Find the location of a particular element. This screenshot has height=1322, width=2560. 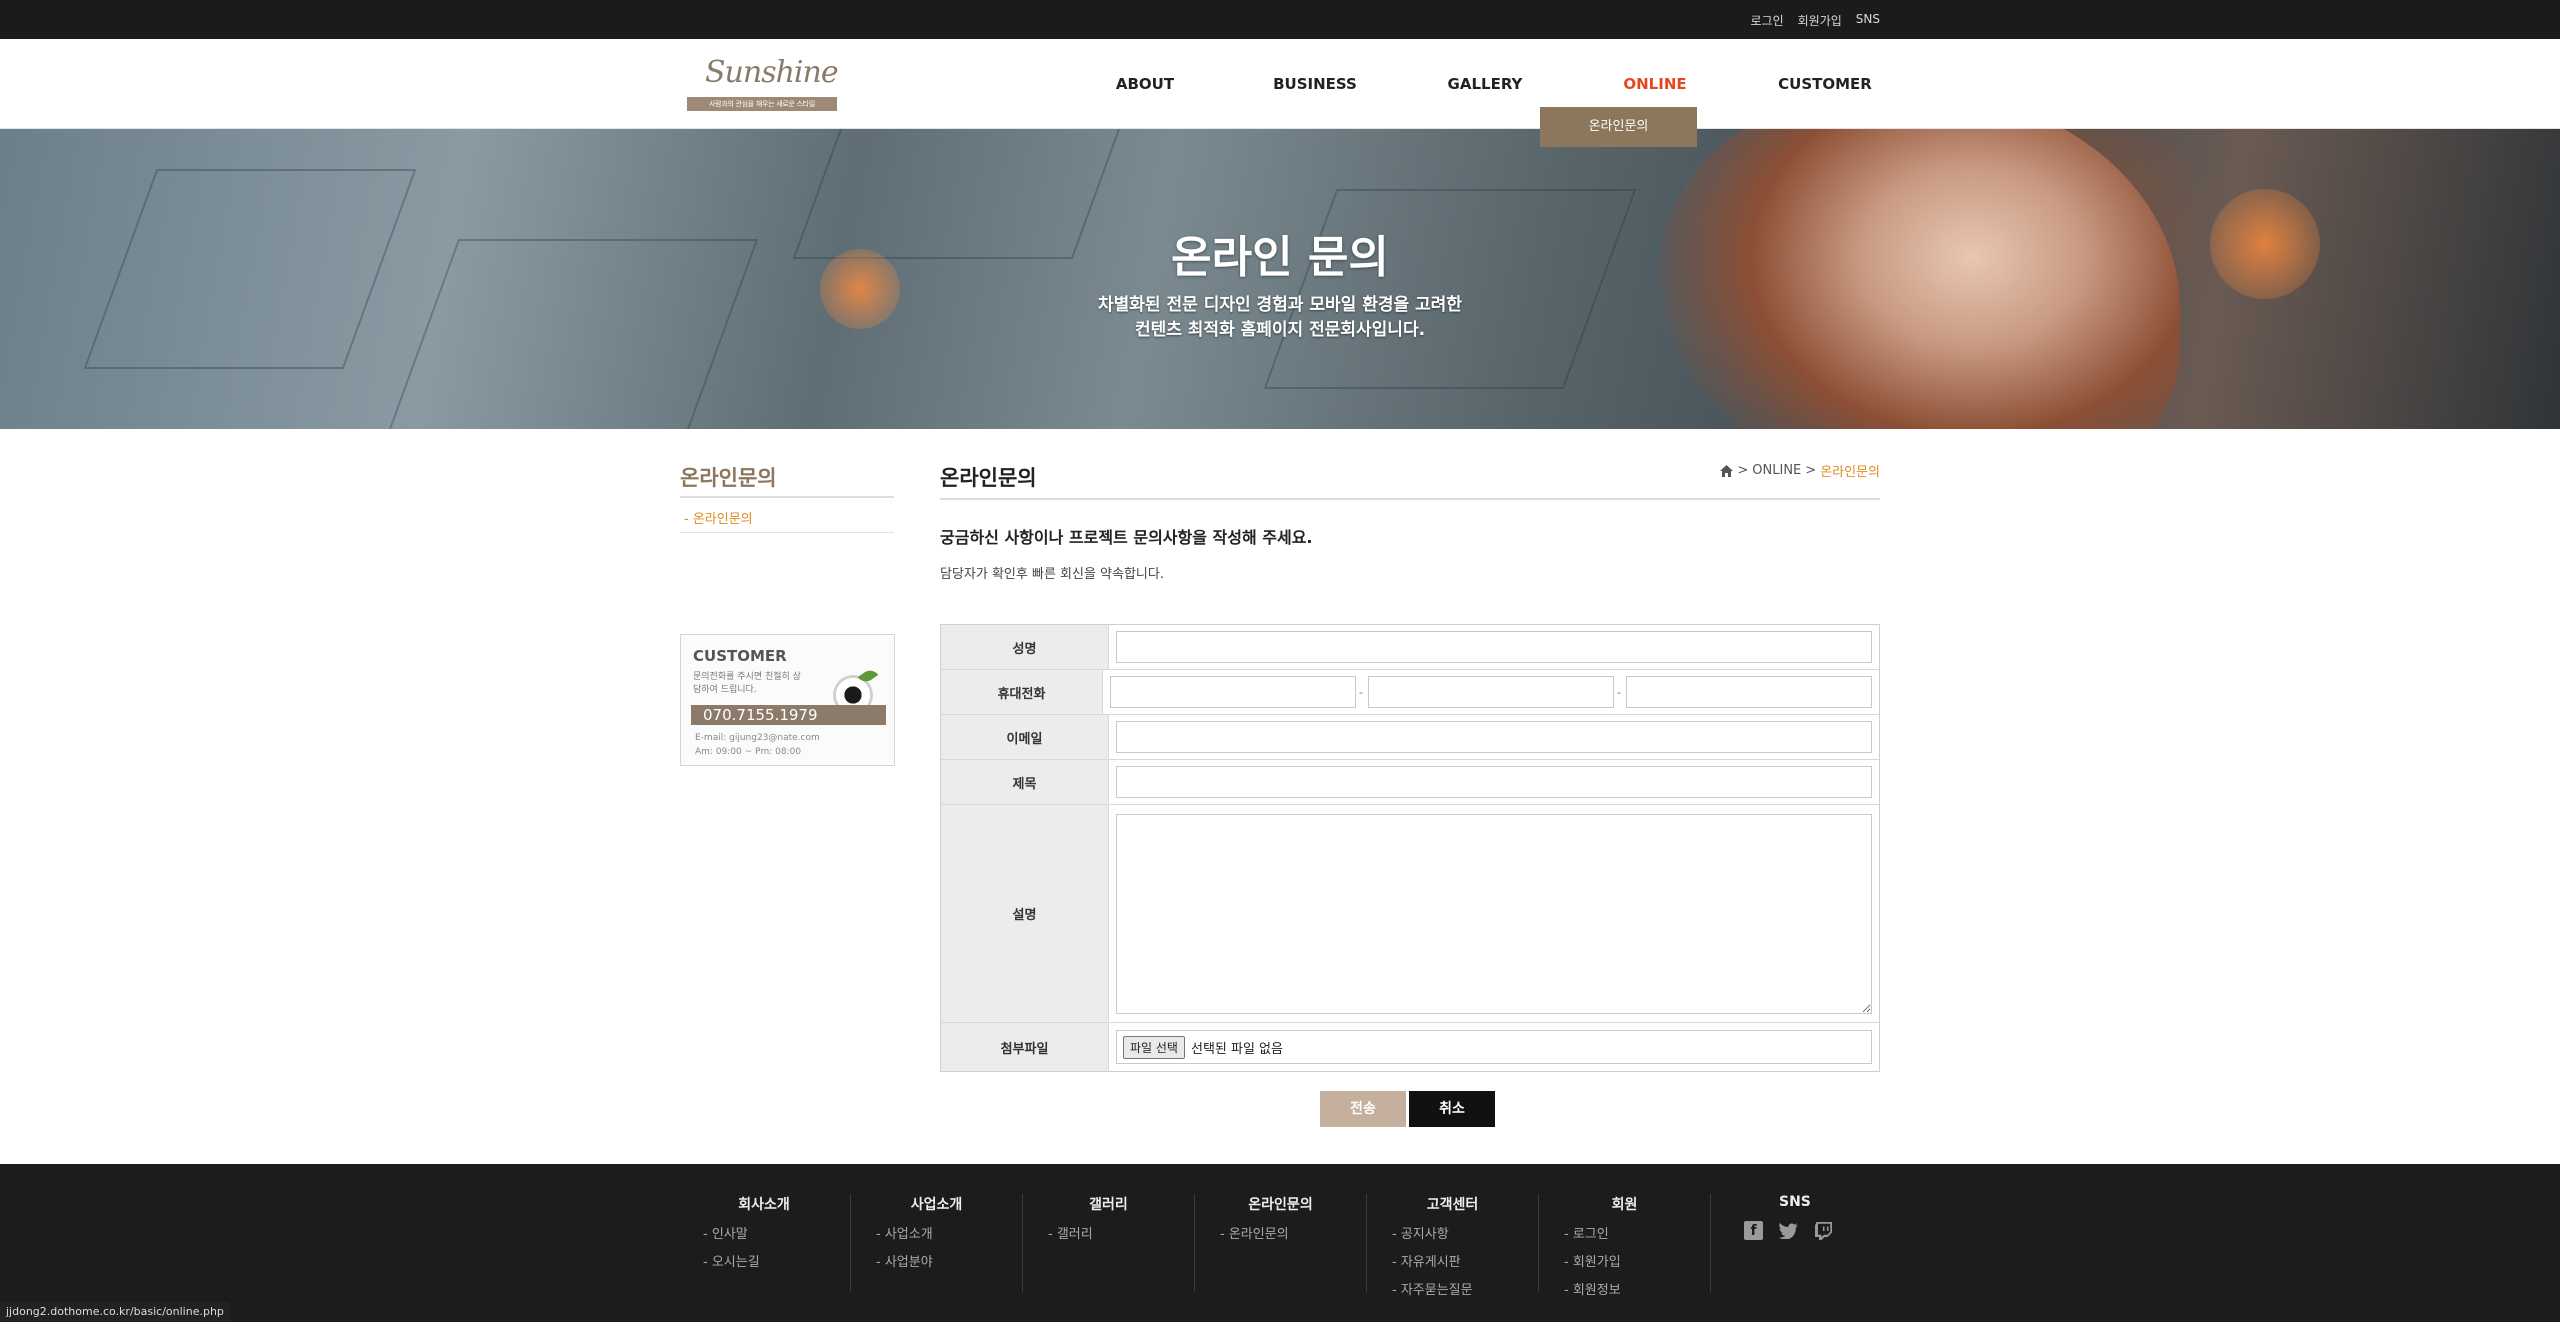

footer-link: - 회원가입 is located at coordinates (1637, 1260).